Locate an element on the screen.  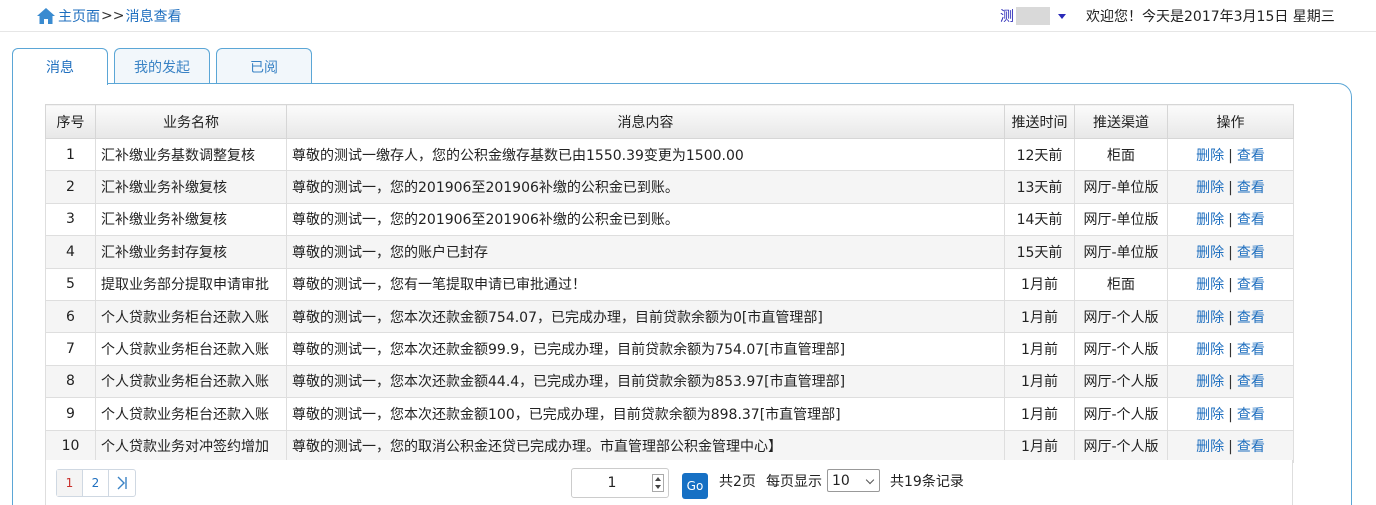
tab-messages: 消息 is located at coordinates (60, 66).